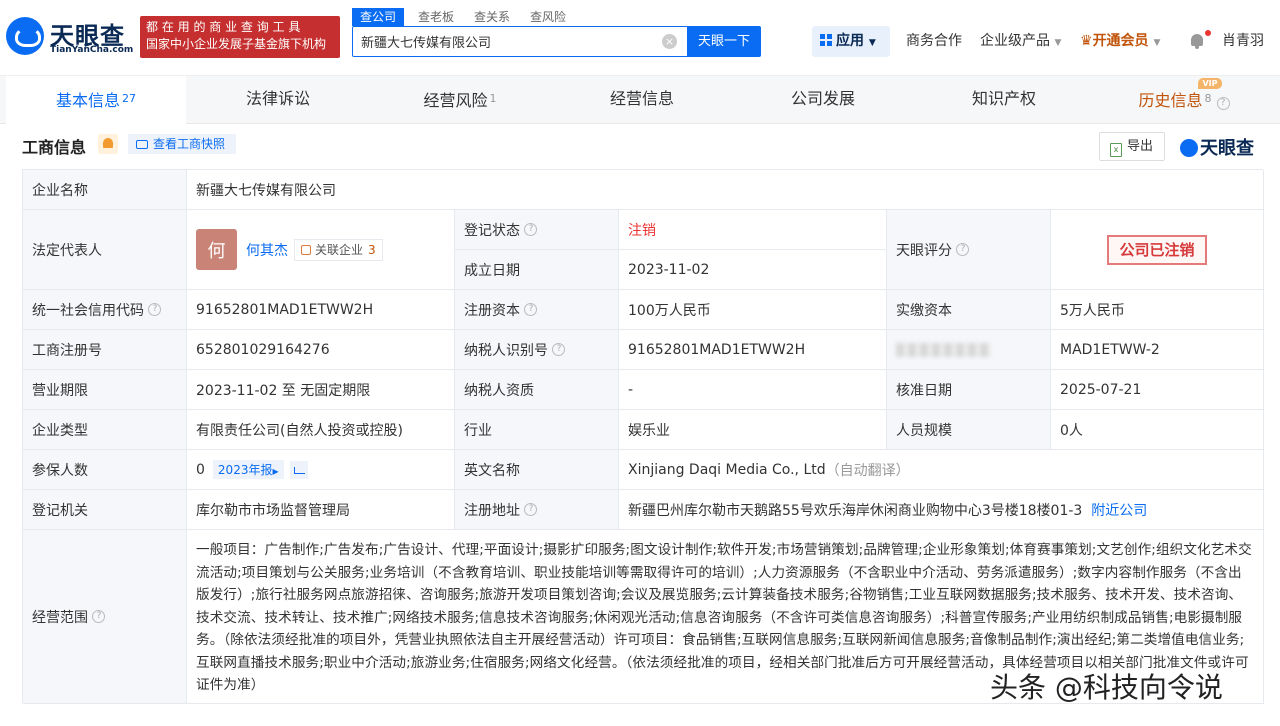 The width and height of the screenshot is (1280, 726). What do you see at coordinates (455, 100) in the screenshot?
I see `tab-label: 经营风险` at bounding box center [455, 100].